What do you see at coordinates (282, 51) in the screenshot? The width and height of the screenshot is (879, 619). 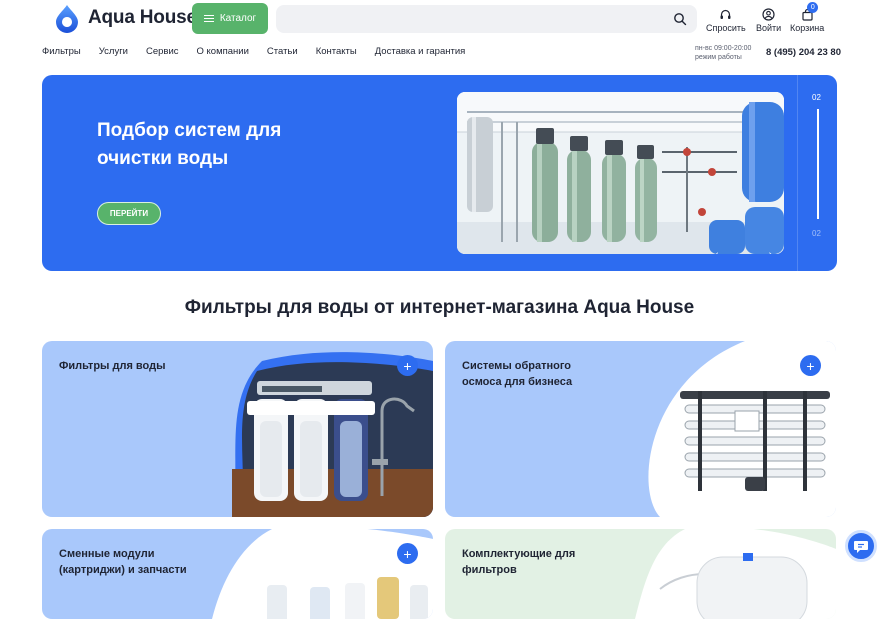 I see `nav-item-articles: Статьи` at bounding box center [282, 51].